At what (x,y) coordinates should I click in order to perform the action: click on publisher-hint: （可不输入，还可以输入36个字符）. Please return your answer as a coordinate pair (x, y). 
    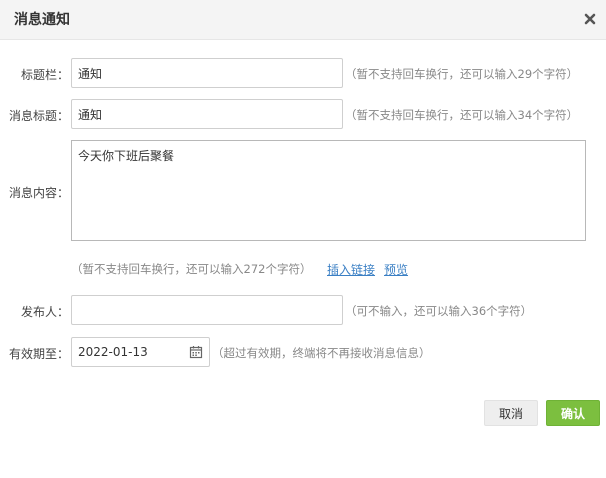
    Looking at the image, I should click on (439, 311).